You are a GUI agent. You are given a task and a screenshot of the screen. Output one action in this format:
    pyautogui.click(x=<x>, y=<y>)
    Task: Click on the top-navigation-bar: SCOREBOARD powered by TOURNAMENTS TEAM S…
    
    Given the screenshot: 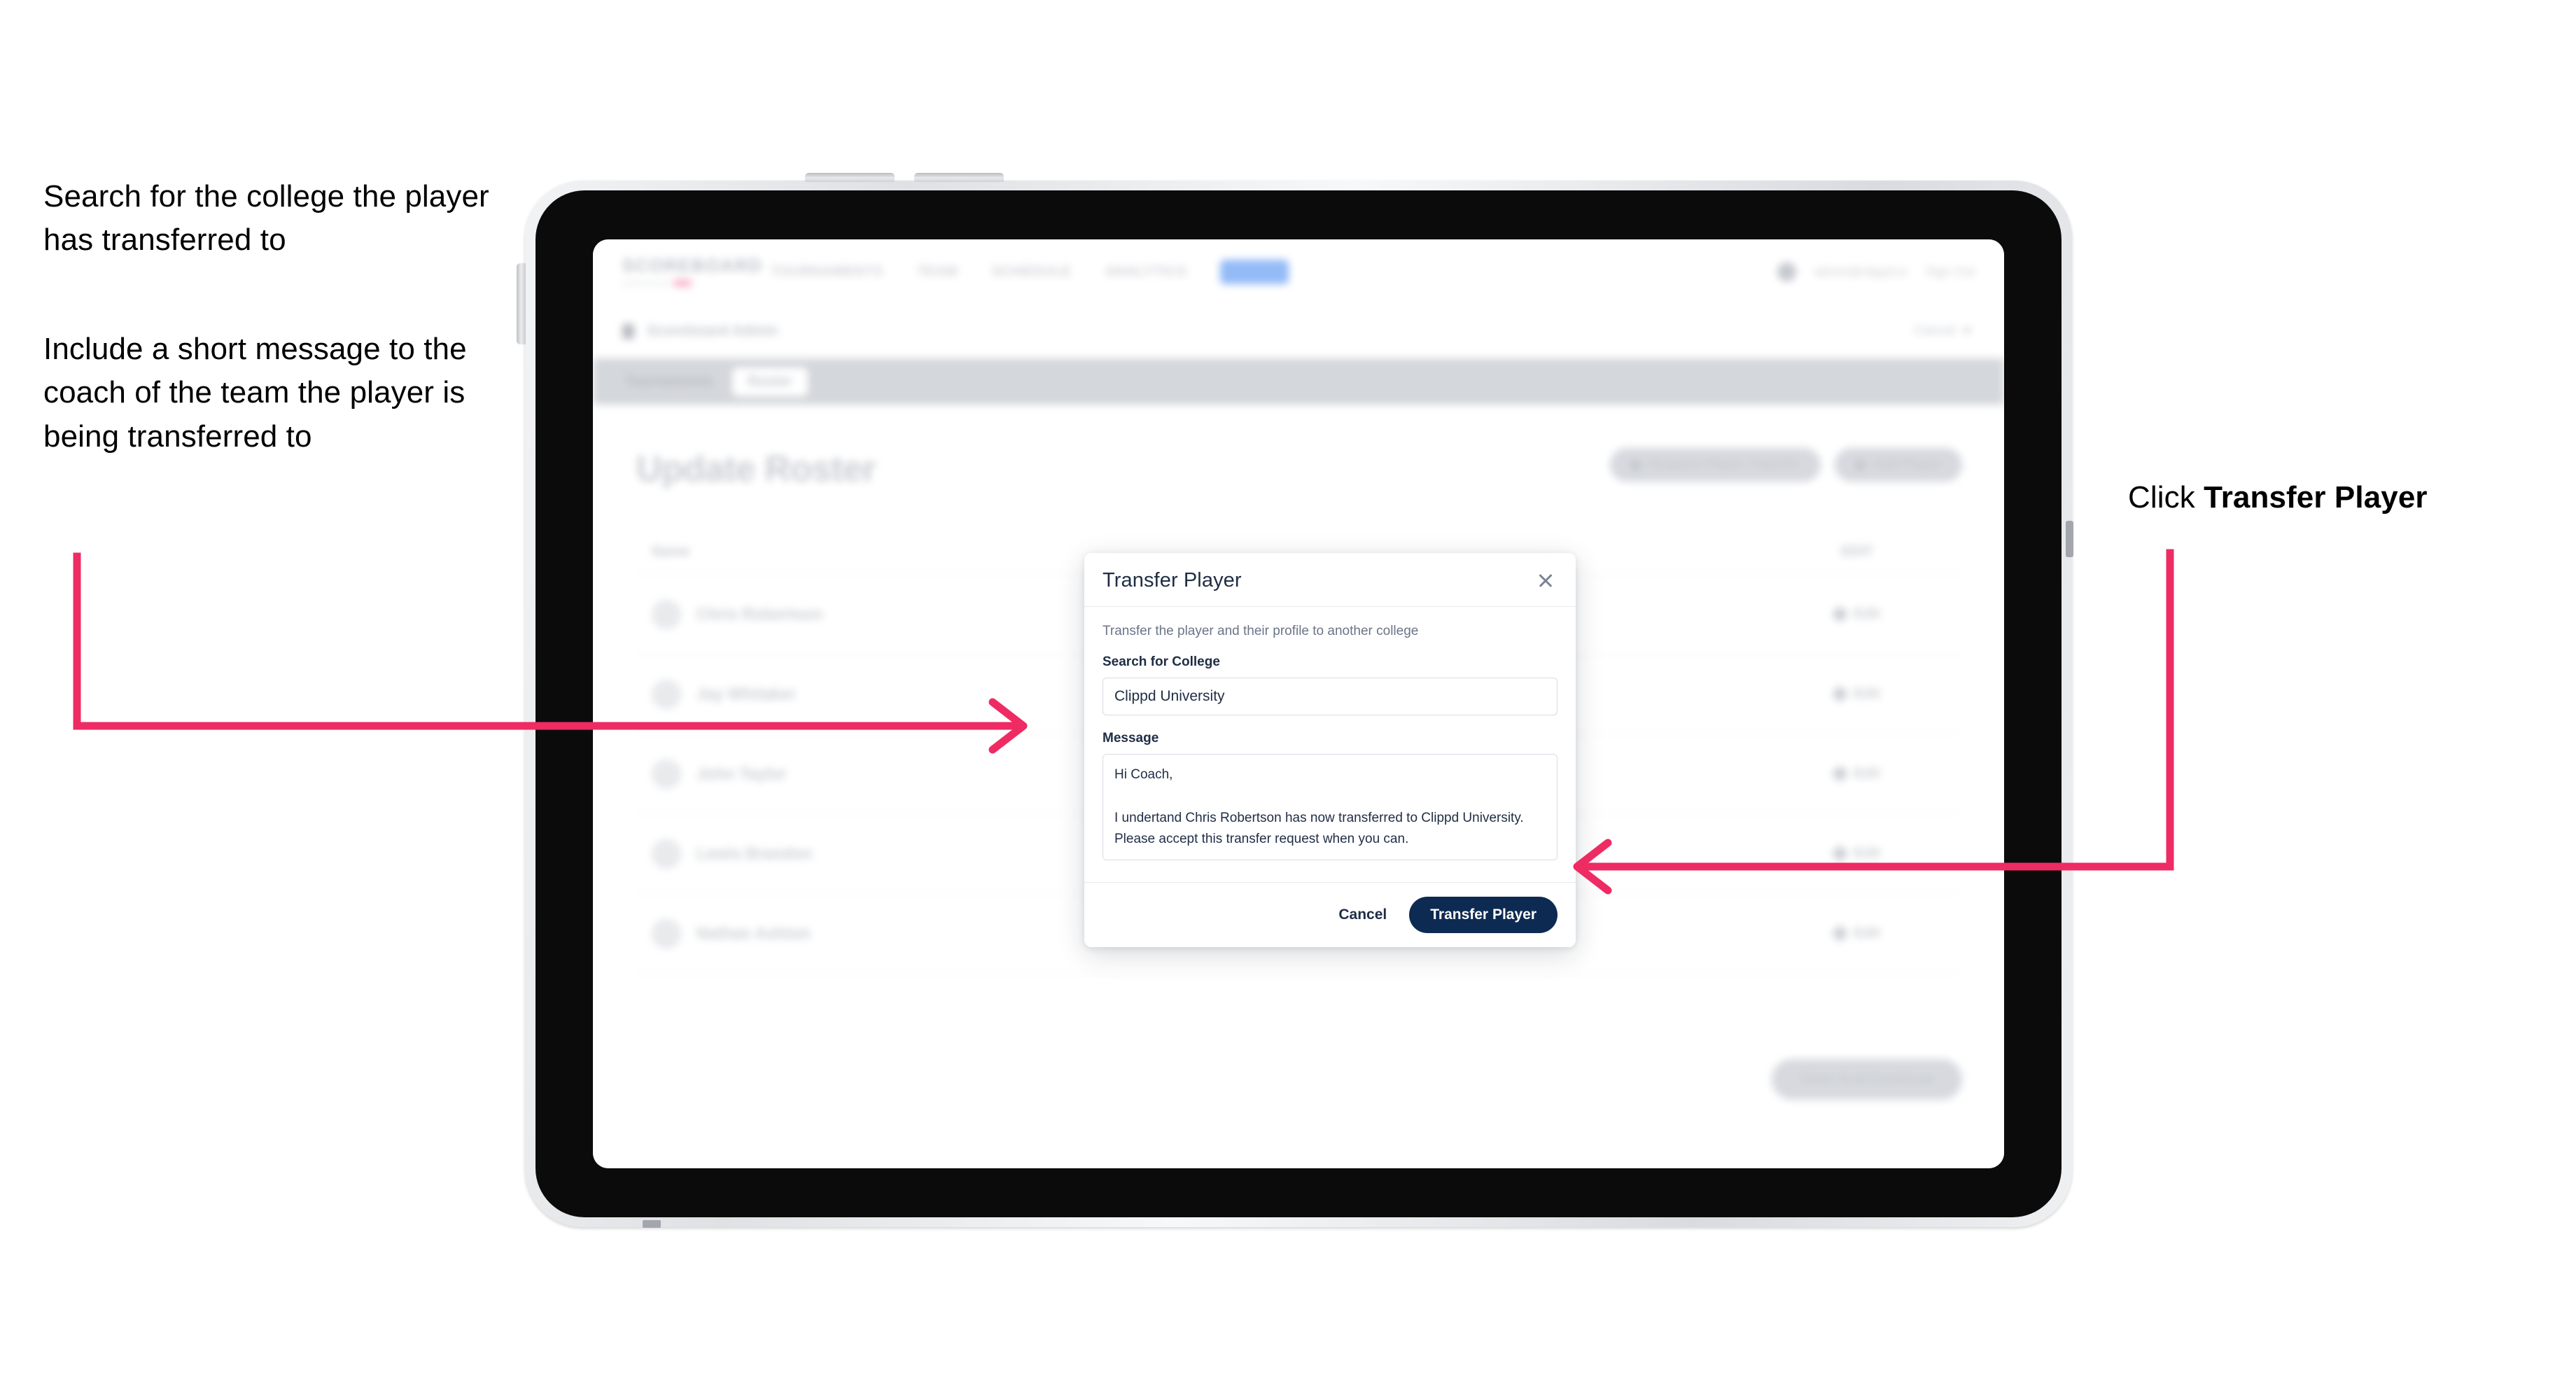 What is the action you would take?
    pyautogui.click(x=1298, y=271)
    